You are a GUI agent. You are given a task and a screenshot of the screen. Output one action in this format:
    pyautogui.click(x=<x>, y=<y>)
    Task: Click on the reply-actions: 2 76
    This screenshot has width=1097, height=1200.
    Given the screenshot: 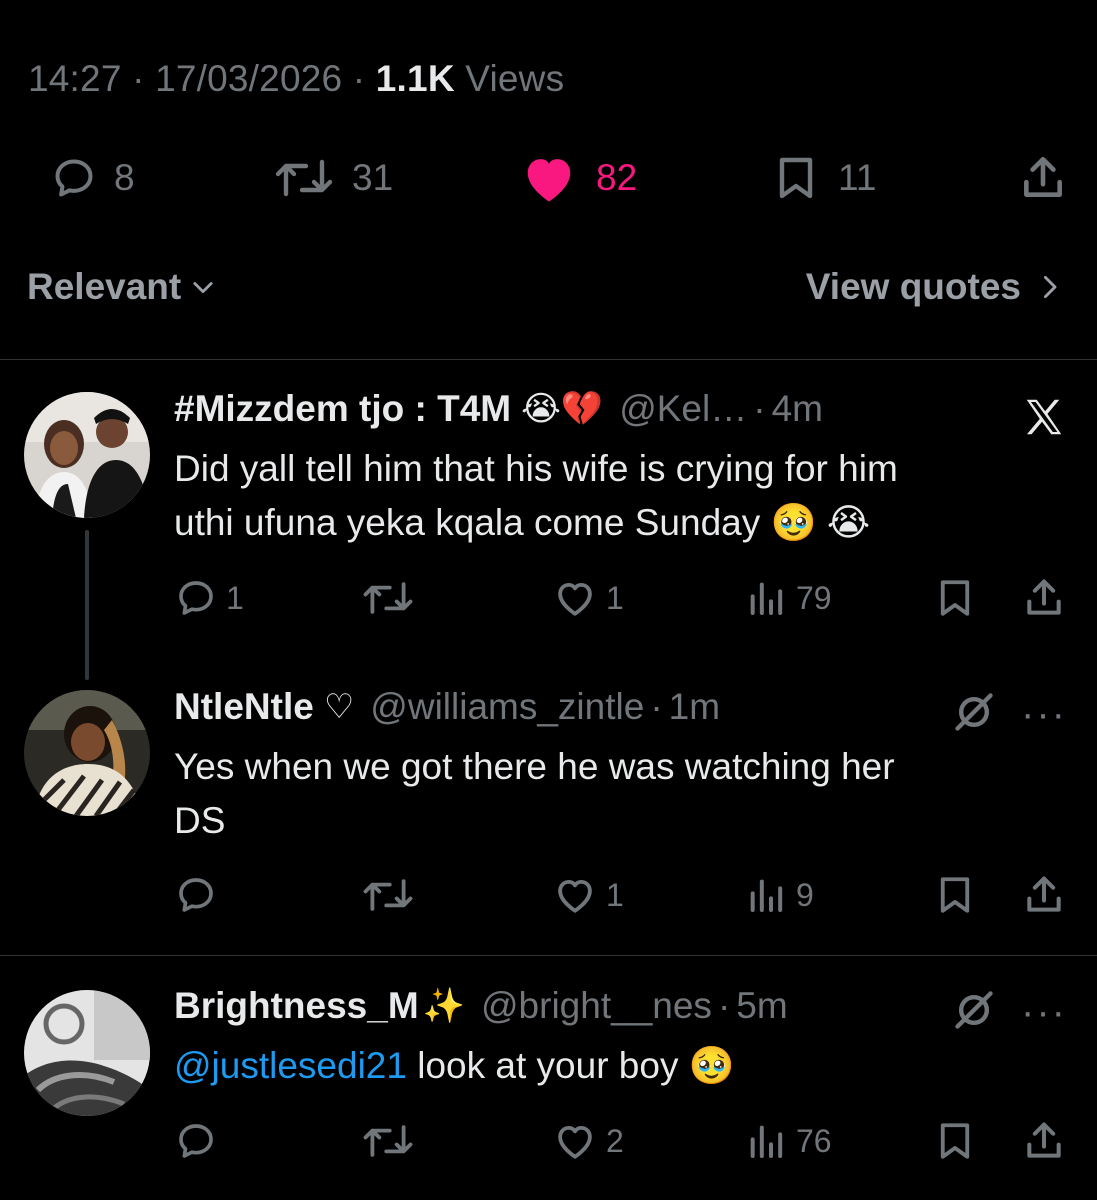 What is the action you would take?
    pyautogui.click(x=548, y=1141)
    